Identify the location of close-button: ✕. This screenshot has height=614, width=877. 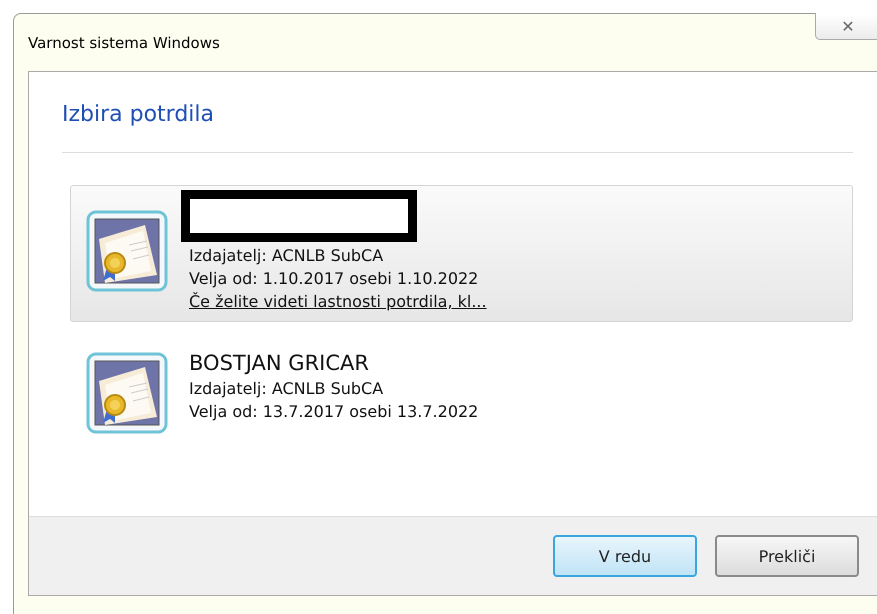
(846, 26).